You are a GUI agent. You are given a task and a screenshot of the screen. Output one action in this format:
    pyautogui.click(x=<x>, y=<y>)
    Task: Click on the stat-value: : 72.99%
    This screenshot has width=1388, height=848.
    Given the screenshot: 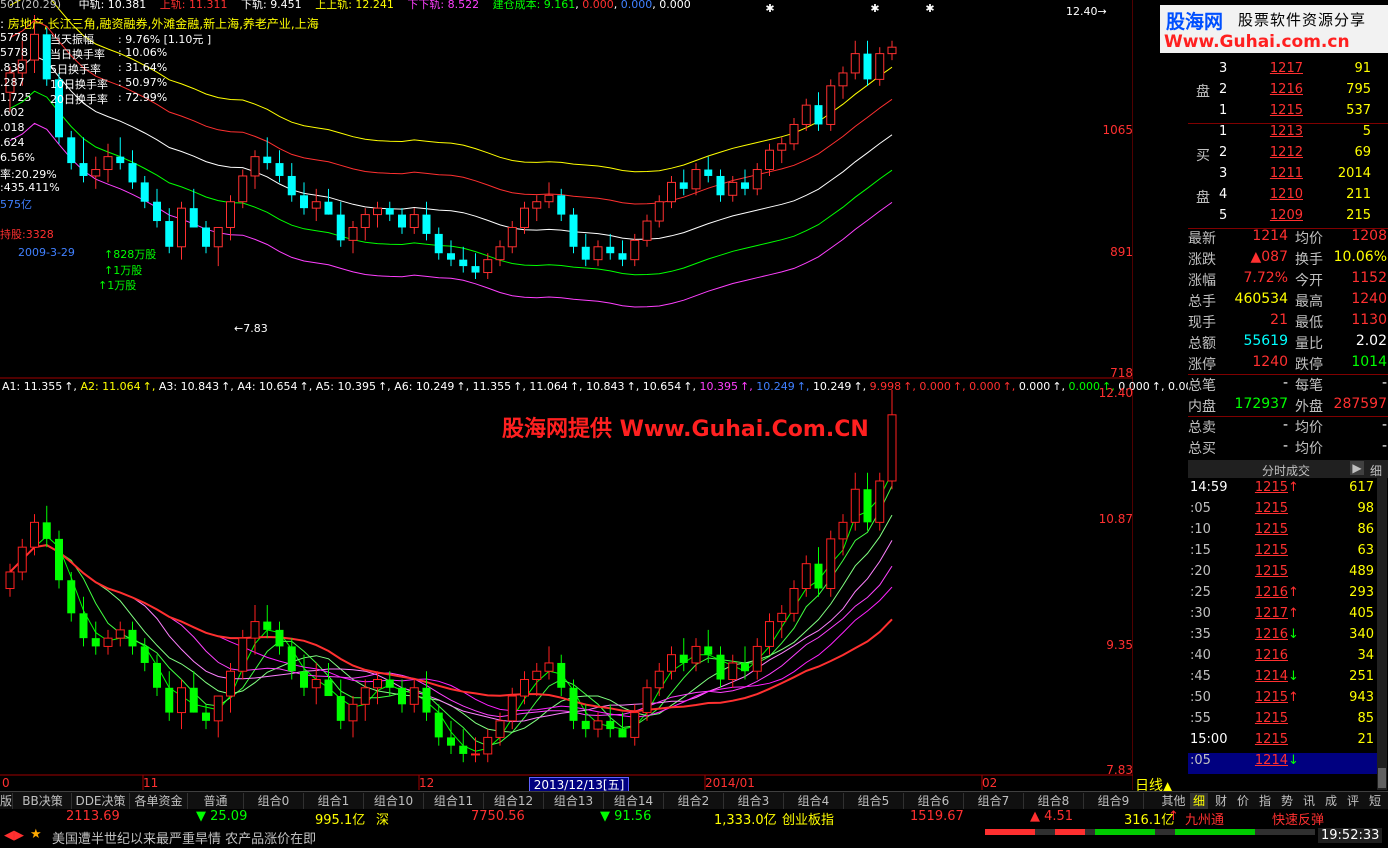 What is the action you would take?
    pyautogui.click(x=143, y=97)
    